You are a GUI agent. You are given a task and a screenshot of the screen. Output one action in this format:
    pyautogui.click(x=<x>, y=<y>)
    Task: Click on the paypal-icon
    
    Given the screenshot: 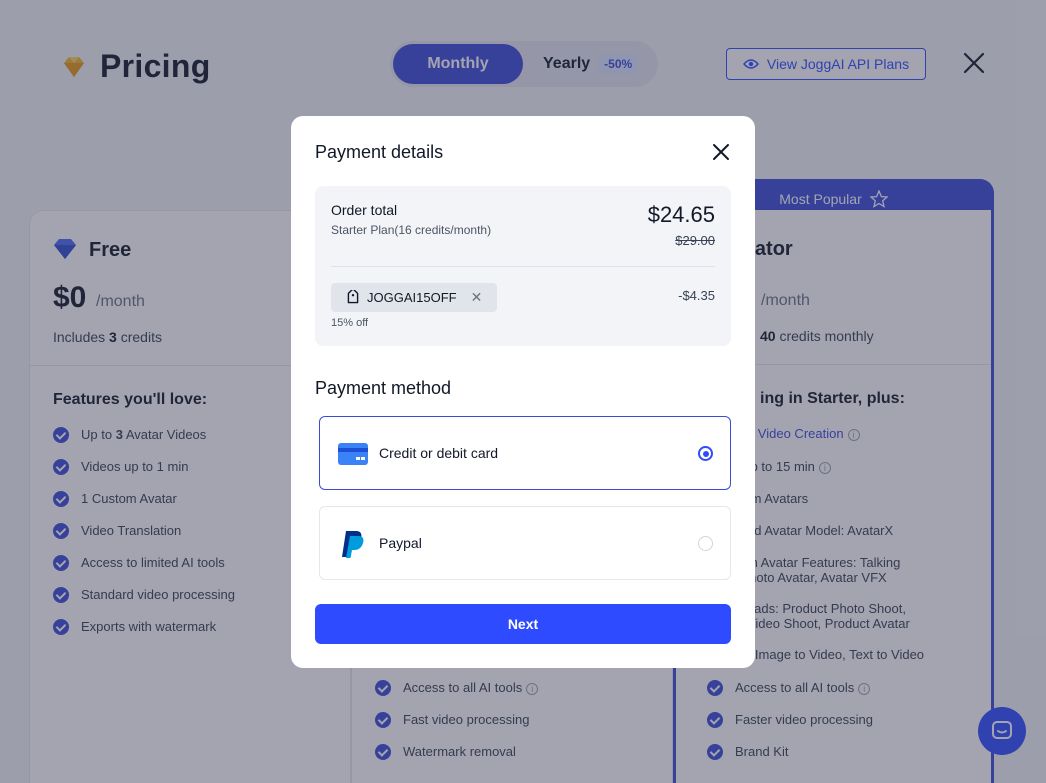 What is the action you would take?
    pyautogui.click(x=353, y=544)
    